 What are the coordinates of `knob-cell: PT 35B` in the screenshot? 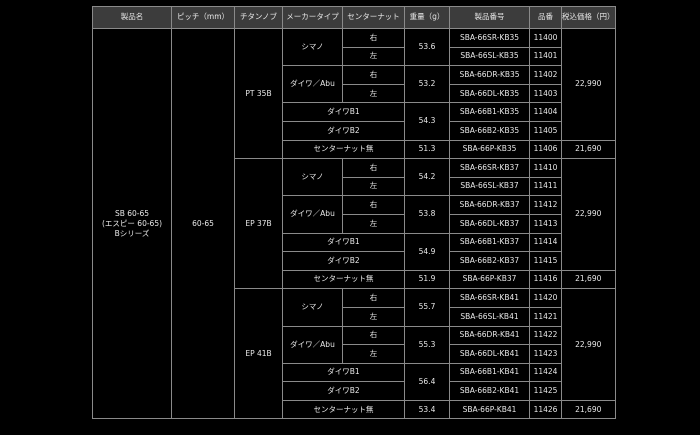 It's located at (258, 93).